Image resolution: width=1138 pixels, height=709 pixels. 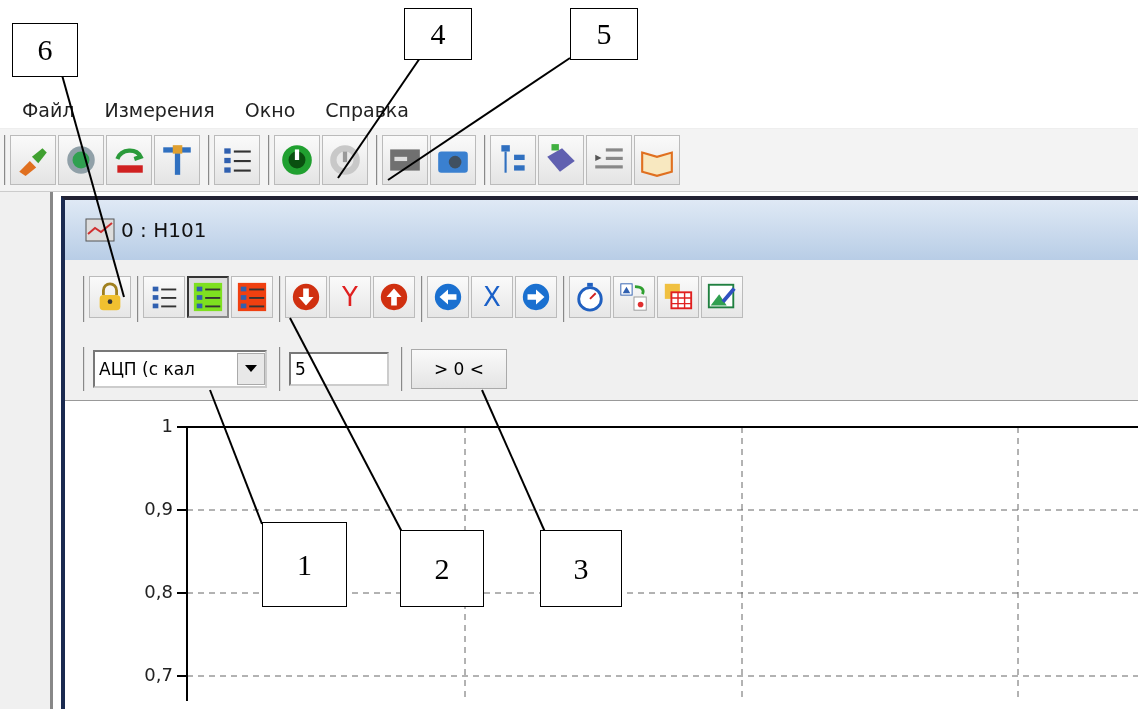 I want to click on callout-label: 2, so click(x=442, y=568).